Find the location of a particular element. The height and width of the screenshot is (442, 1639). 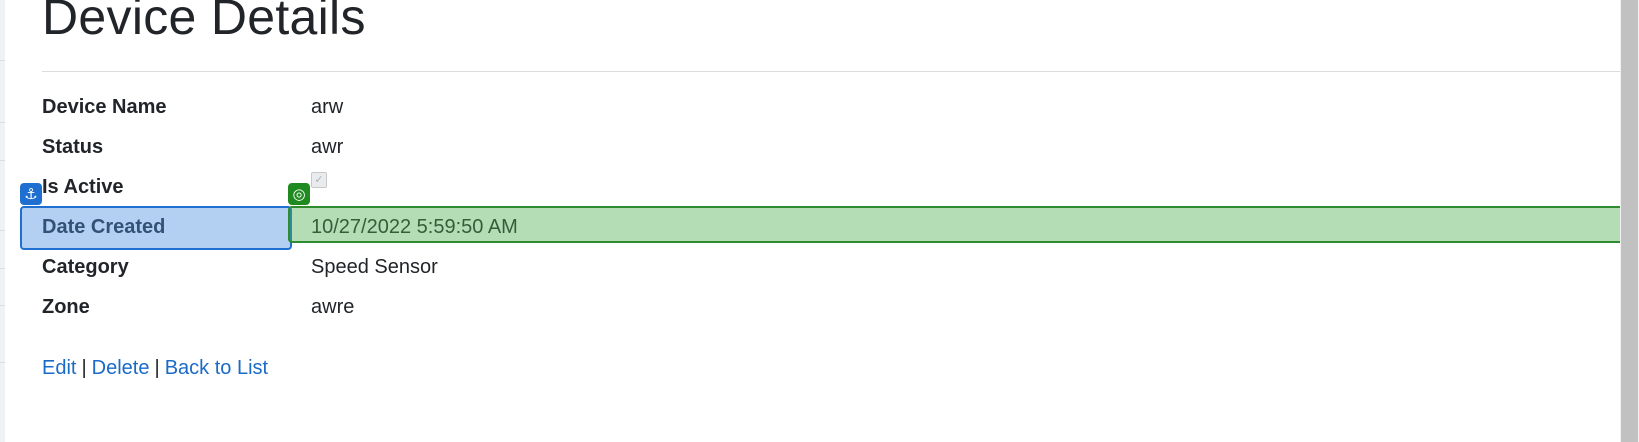

detail-label: Is Active is located at coordinates (83, 187).